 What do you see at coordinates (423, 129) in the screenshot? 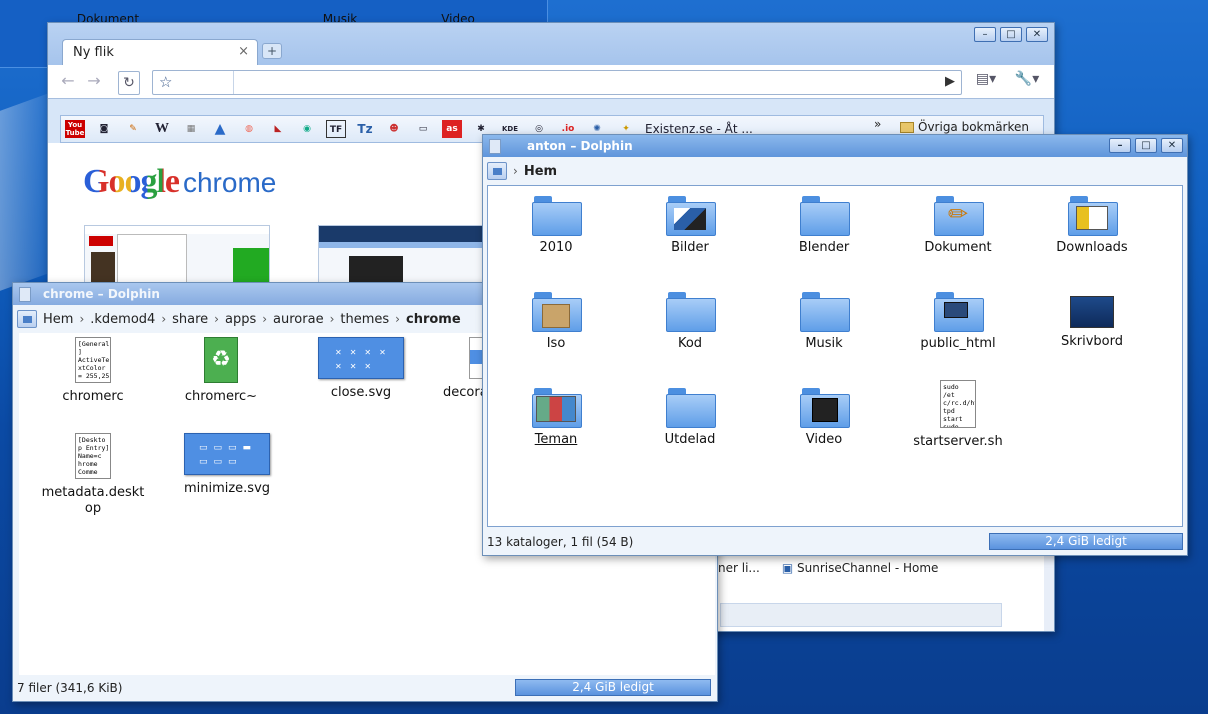
I see `bookmark-tv-icon: ▭` at bounding box center [423, 129].